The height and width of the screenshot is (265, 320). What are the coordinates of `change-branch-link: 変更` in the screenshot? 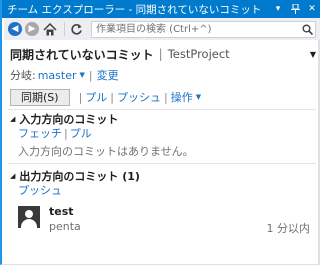 It's located at (108, 75).